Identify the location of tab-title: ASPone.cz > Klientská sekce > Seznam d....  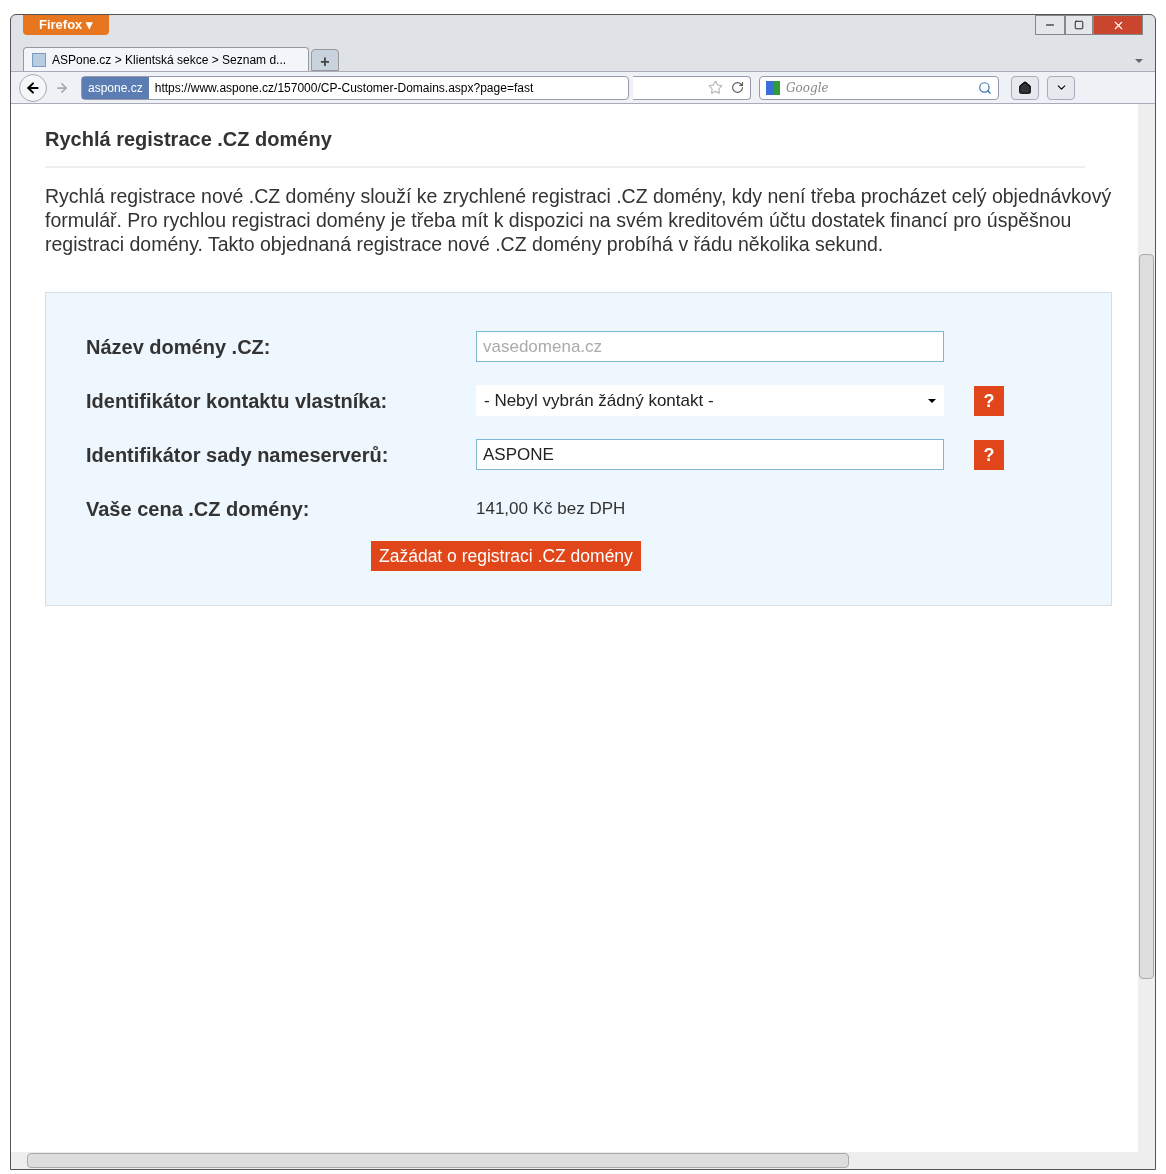
(169, 60).